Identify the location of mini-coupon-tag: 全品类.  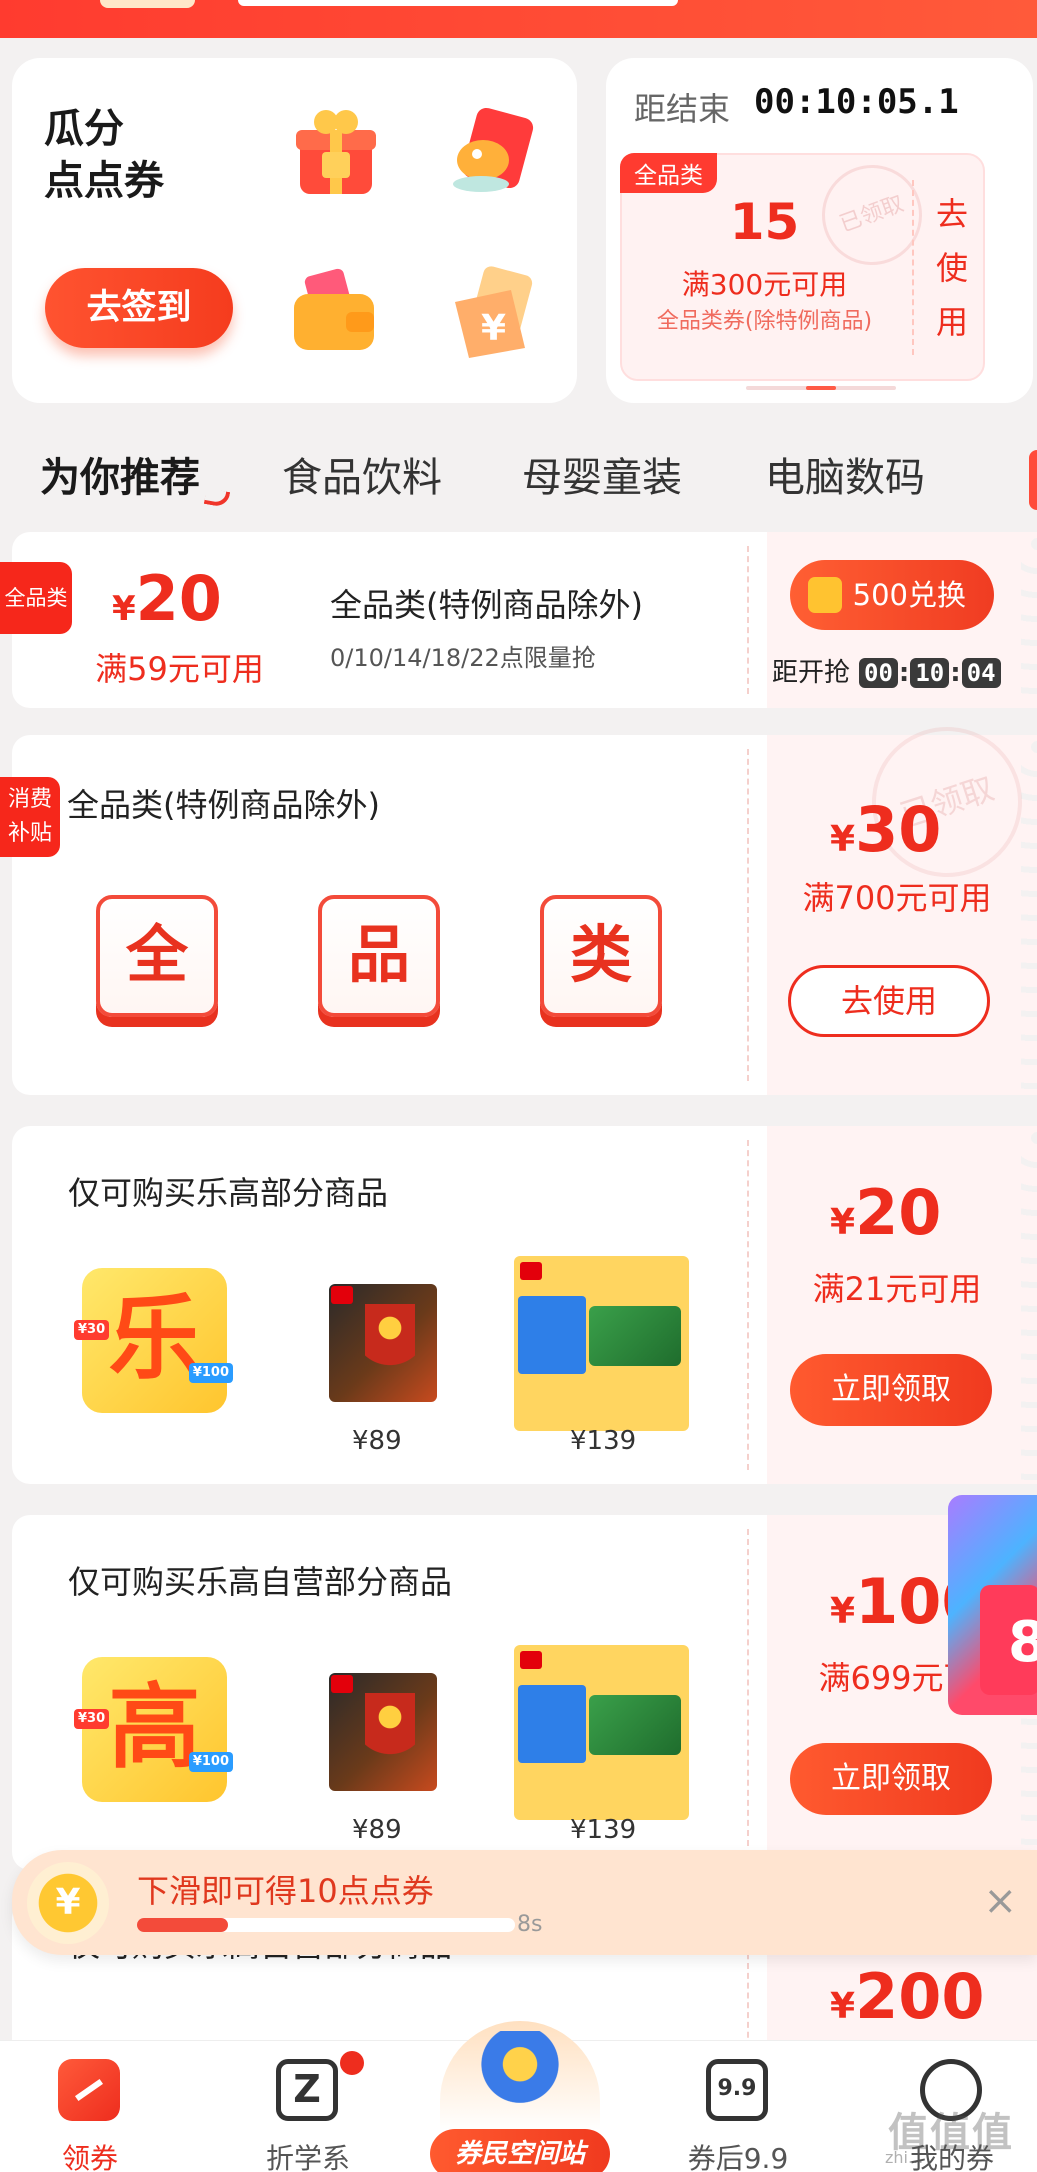
(668, 173).